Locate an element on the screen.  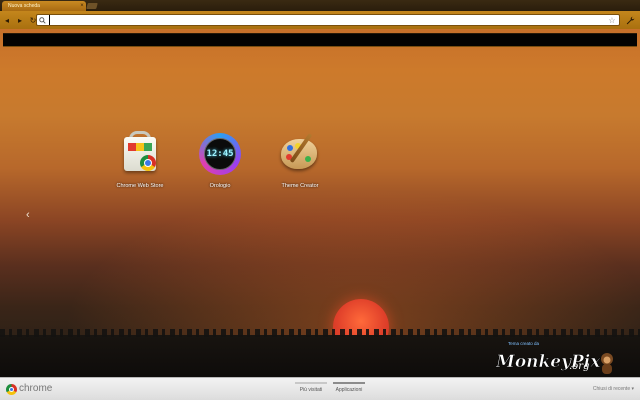
pager-label: Più visitati is located at coordinates (311, 390).